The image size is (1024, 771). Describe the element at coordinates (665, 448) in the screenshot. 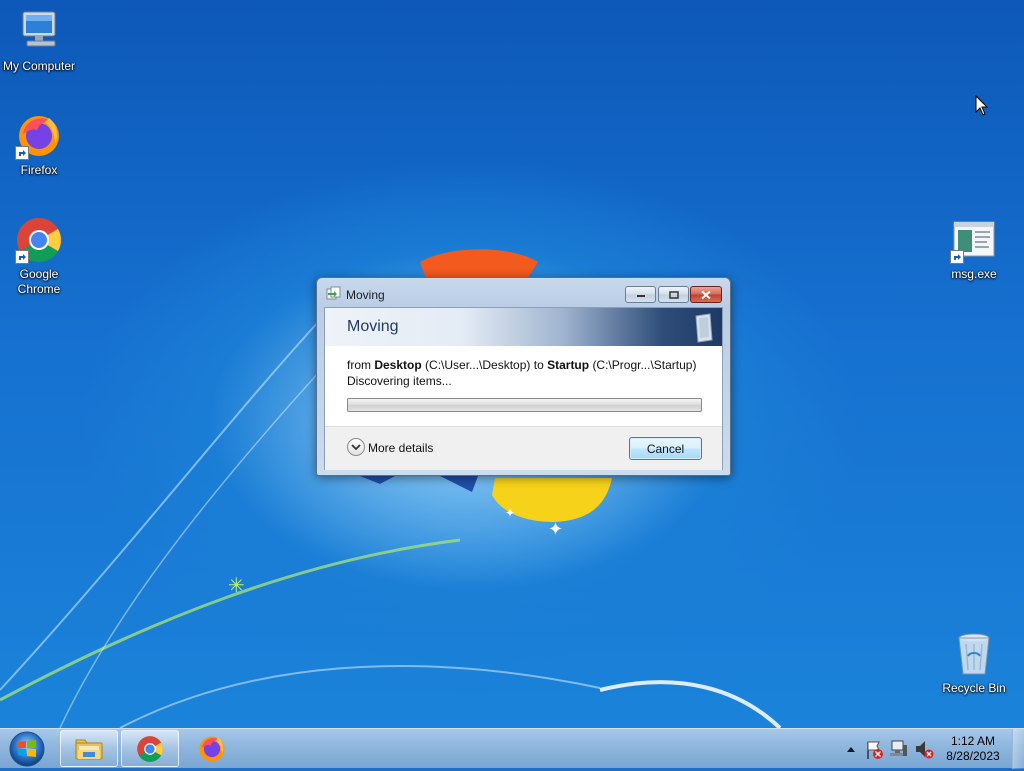

I see `cancel-button: Cancel` at that location.